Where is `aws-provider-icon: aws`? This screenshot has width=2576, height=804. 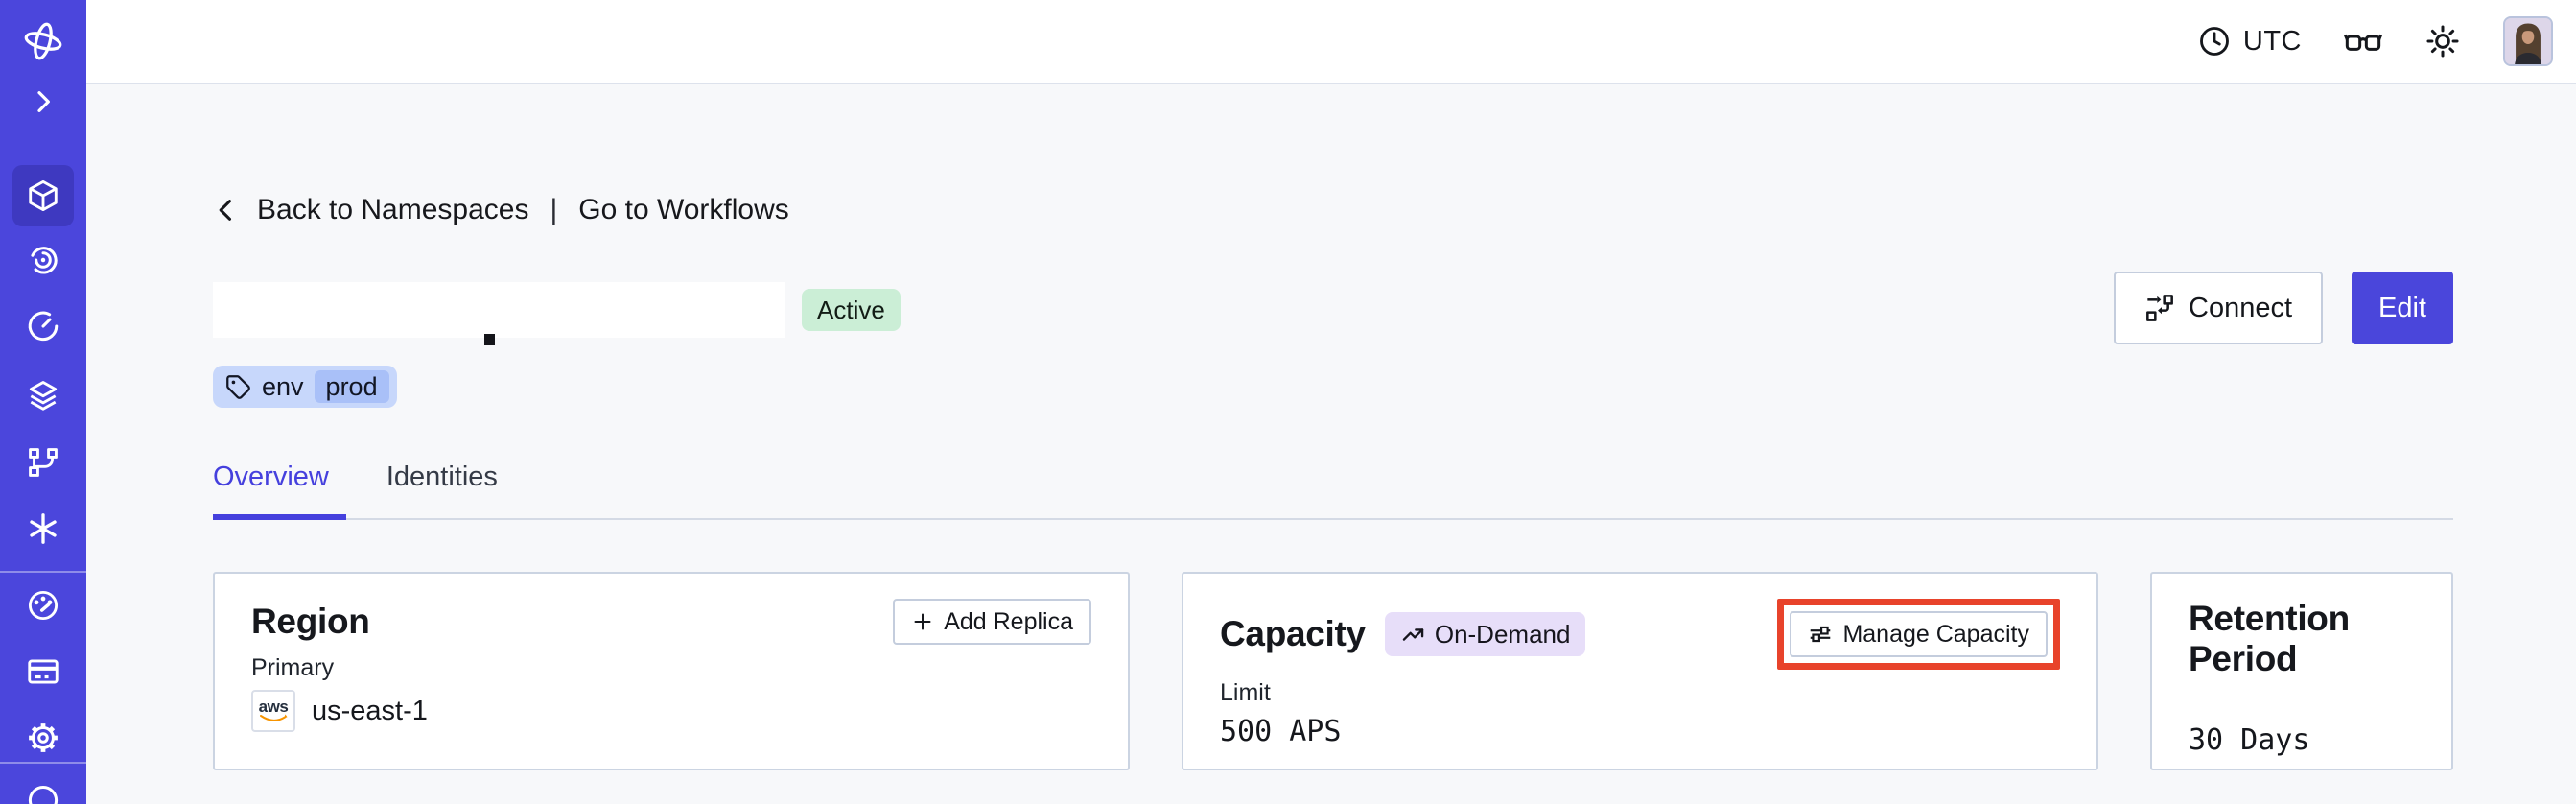 aws-provider-icon: aws is located at coordinates (273, 711).